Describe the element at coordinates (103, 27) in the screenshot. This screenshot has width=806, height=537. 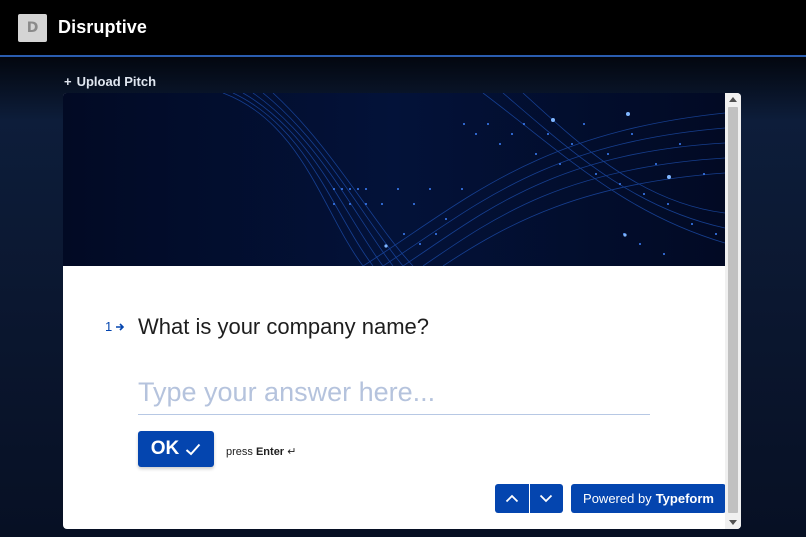
I see `app-title: Disruptive` at that location.